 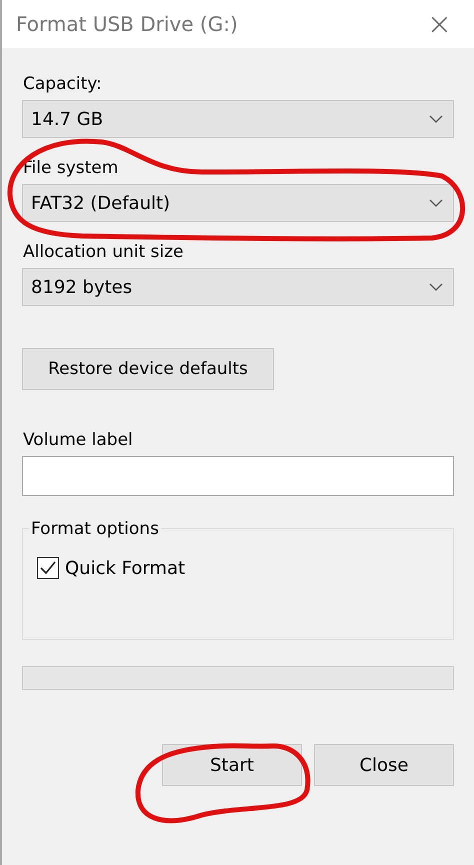 I want to click on restore-defaults-button: Restore device defaults, so click(x=148, y=369).